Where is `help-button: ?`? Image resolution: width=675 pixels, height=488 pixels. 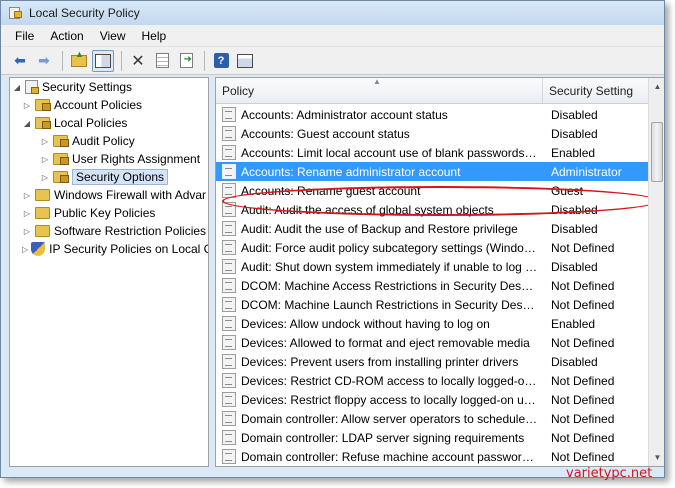
help-button: ? is located at coordinates (221, 61).